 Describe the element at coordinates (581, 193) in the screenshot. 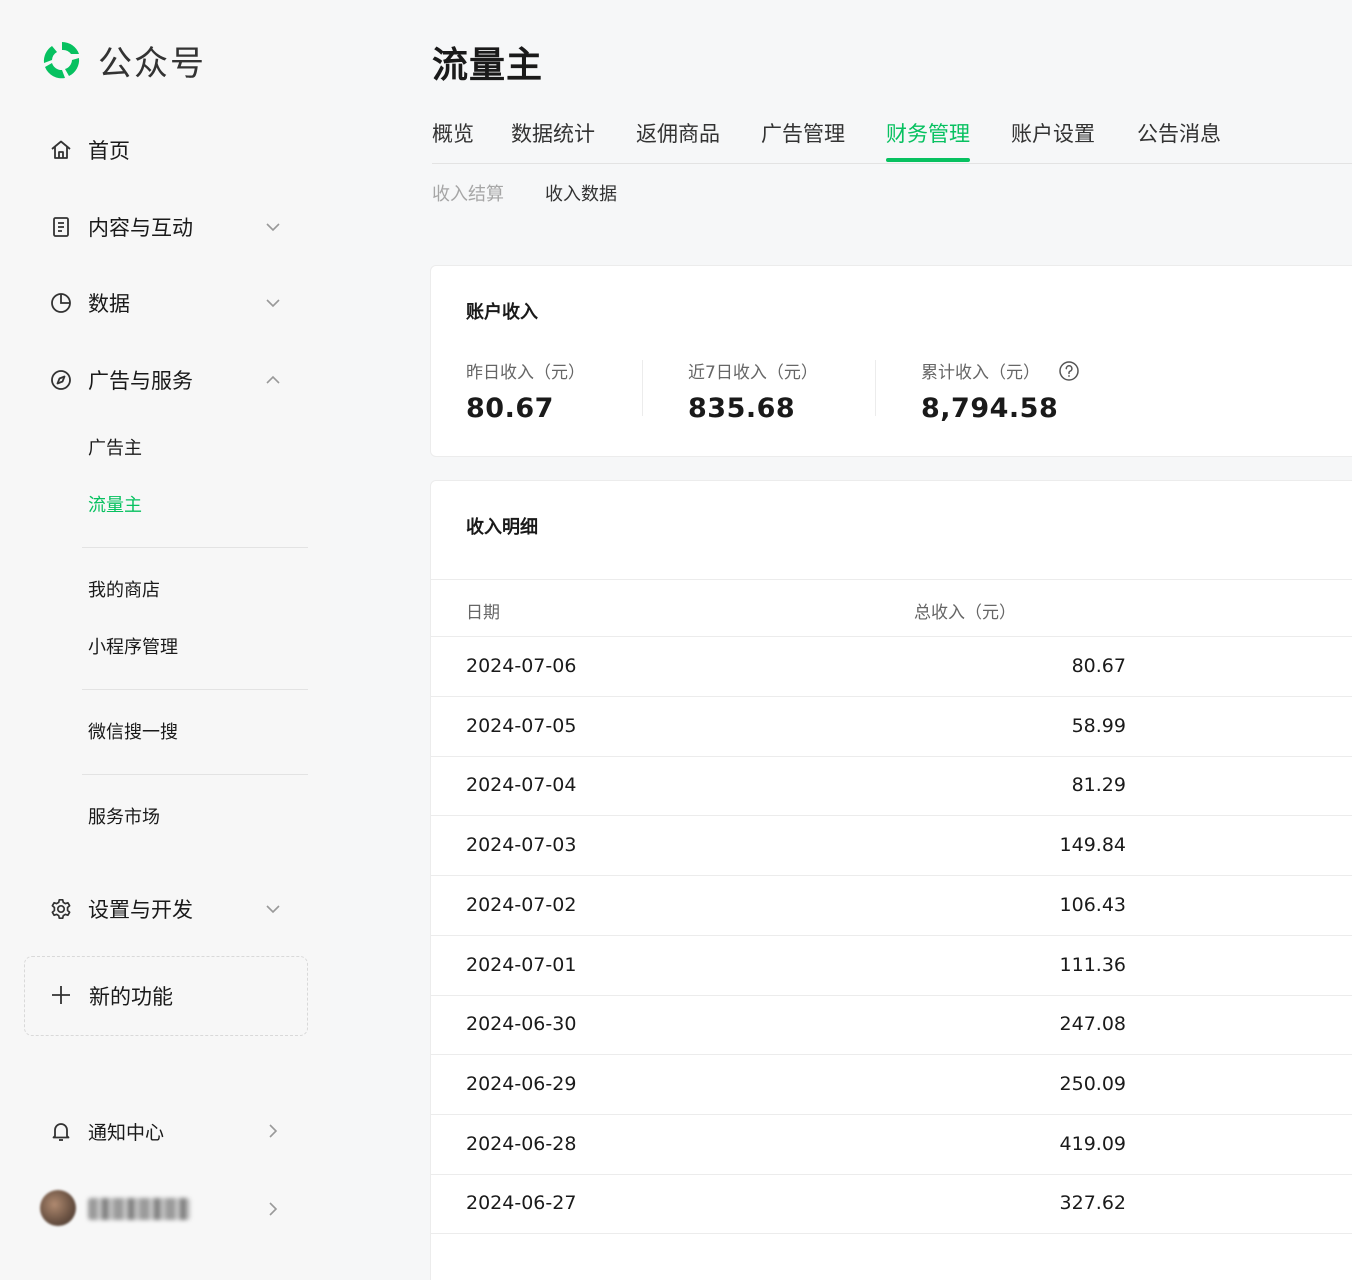

I see `subtab-income-data: 收入数据` at that location.